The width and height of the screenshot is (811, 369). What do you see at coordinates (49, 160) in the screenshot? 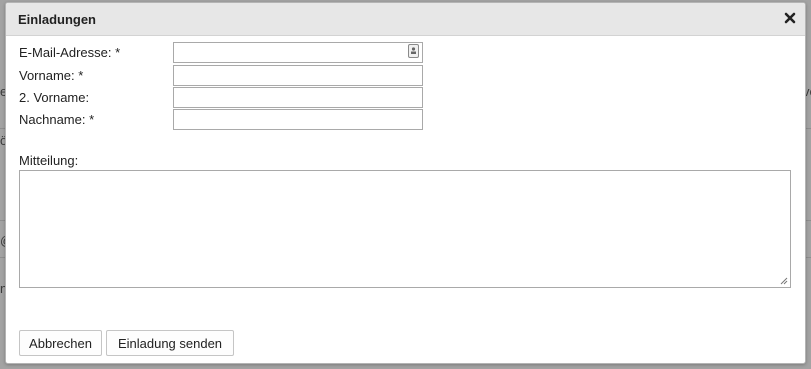
I see `message-label: Mitteilung:` at bounding box center [49, 160].